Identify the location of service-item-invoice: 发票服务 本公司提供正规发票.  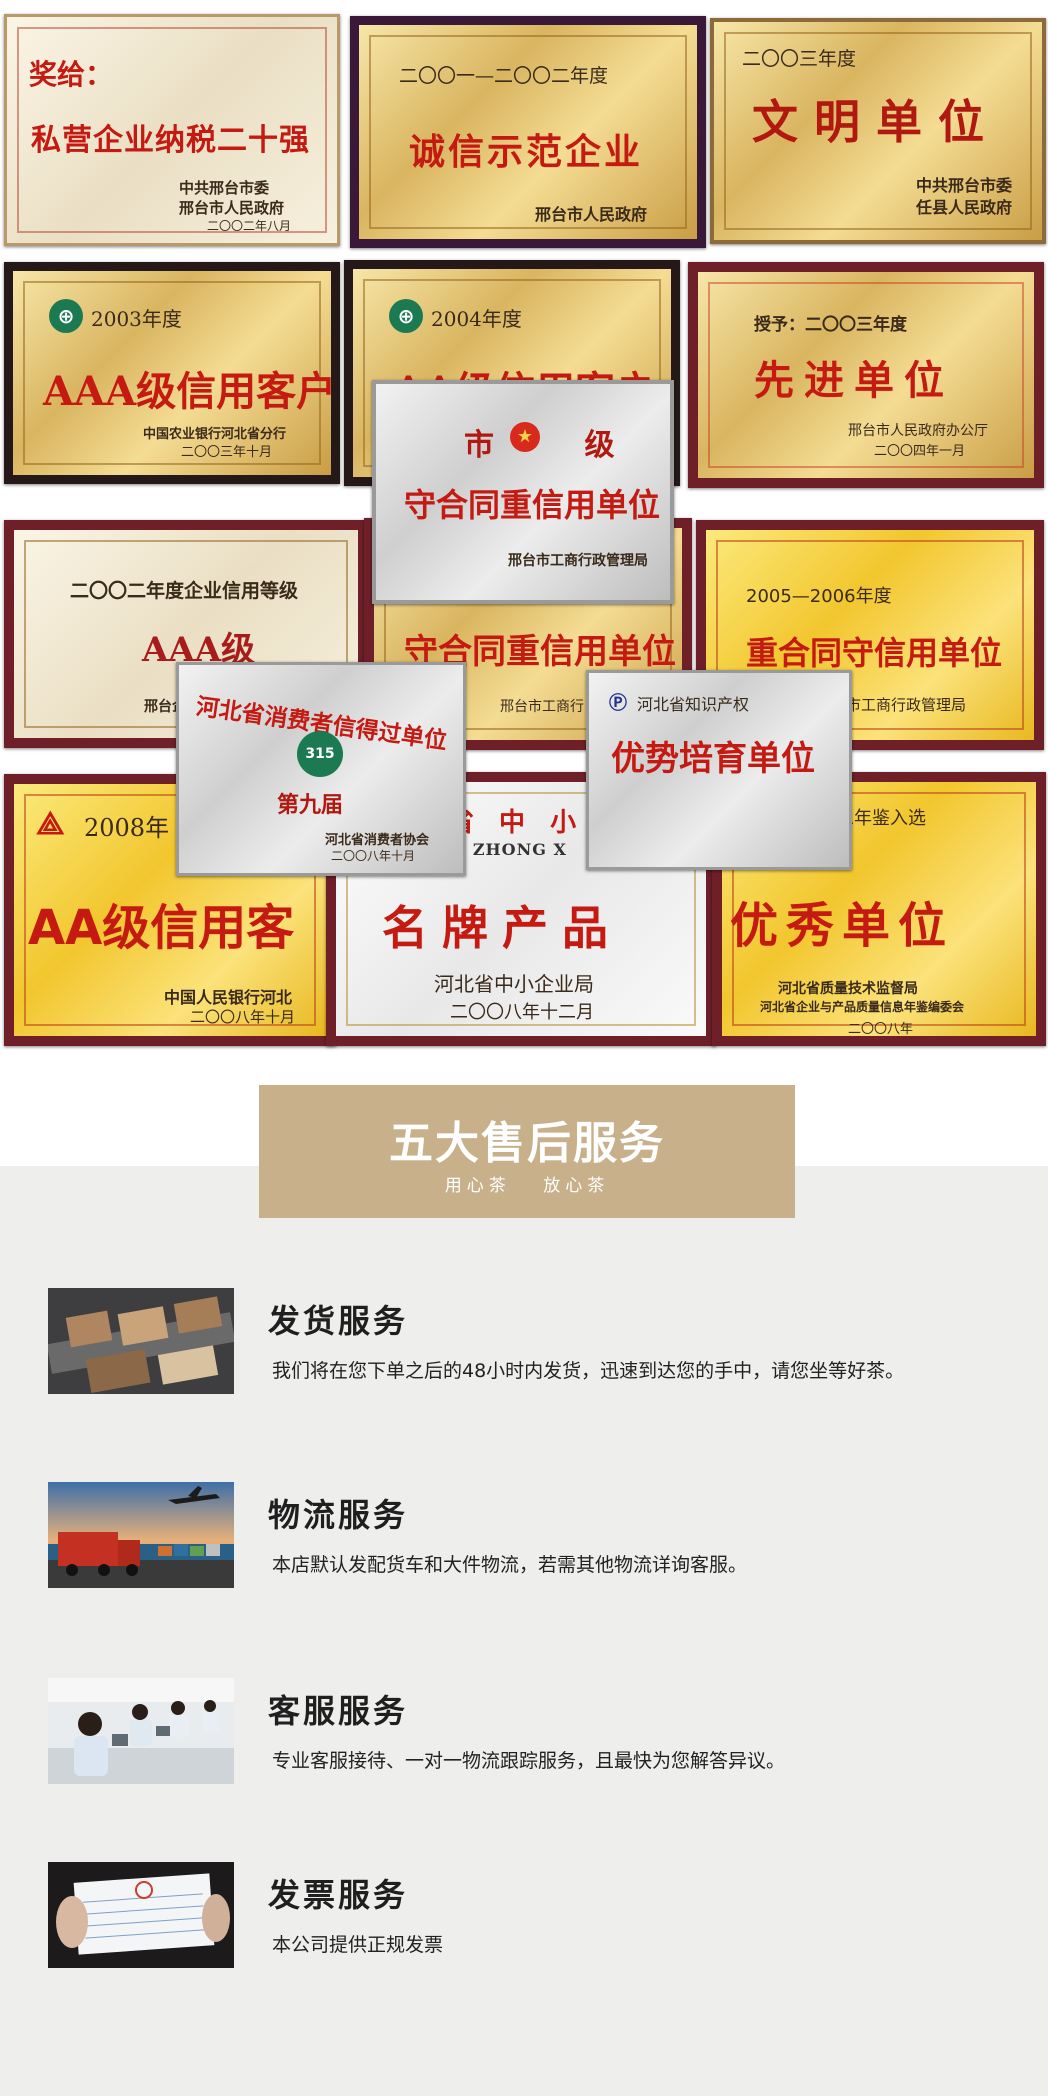
(528, 1917).